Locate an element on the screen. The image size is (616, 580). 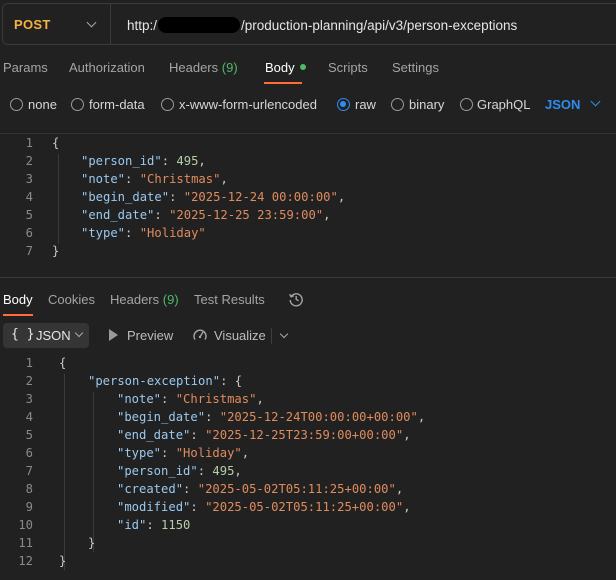
radio-urlencoded is located at coordinates (167, 104).